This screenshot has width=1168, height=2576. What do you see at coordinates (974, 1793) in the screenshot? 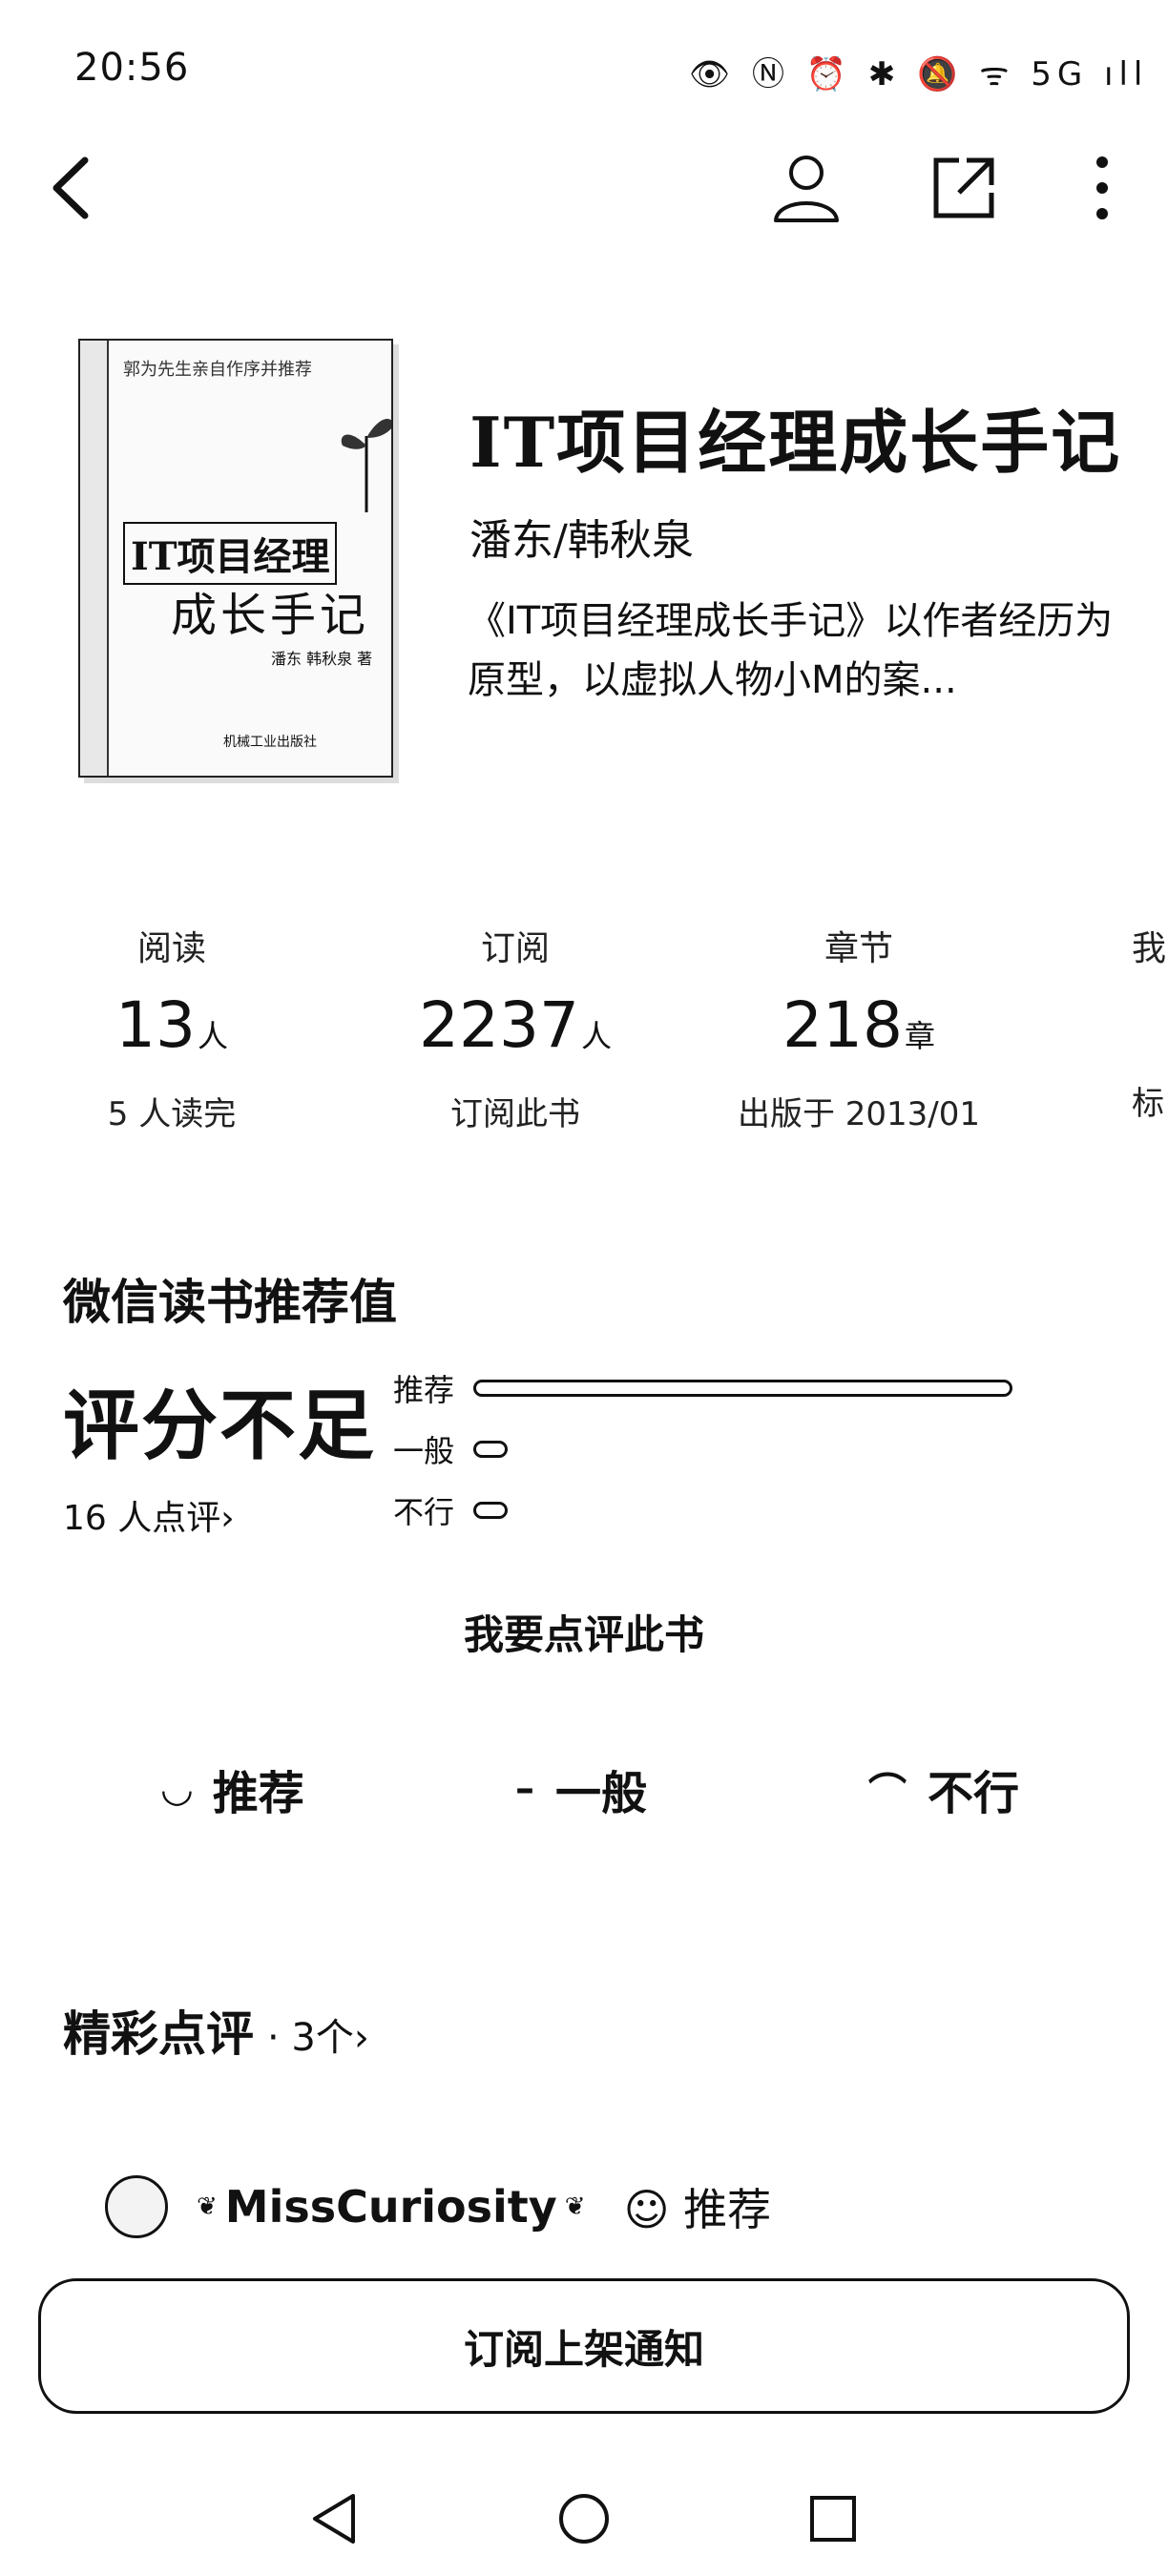
I see `vote-label: 不行` at bounding box center [974, 1793].